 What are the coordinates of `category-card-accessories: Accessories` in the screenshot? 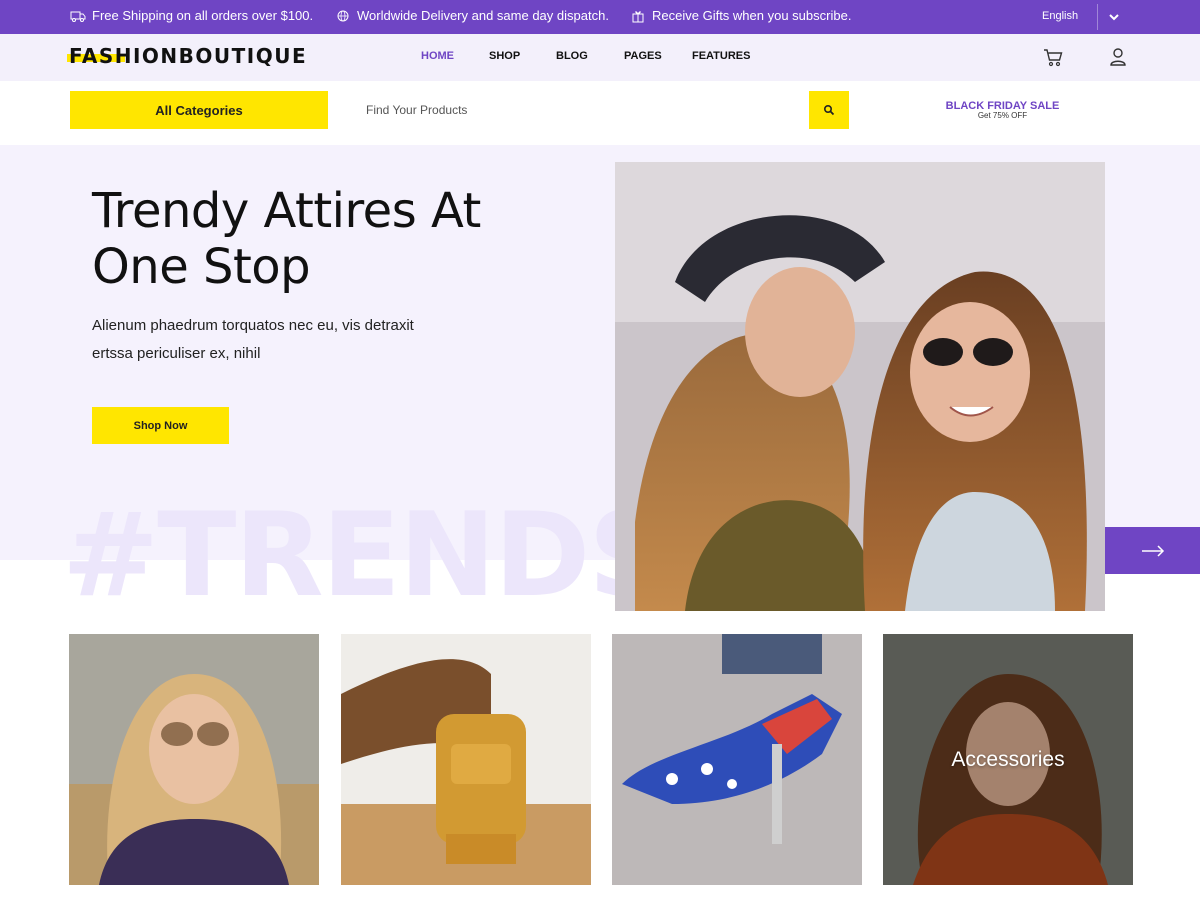 It's located at (1008, 759).